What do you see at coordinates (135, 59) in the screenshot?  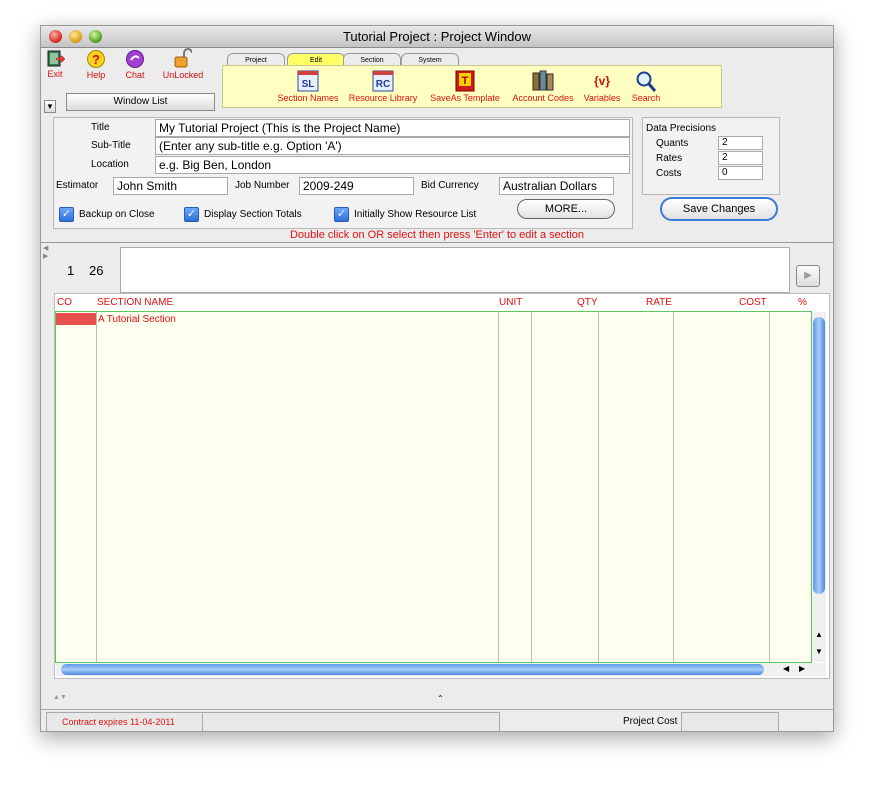 I see `chat-icon` at bounding box center [135, 59].